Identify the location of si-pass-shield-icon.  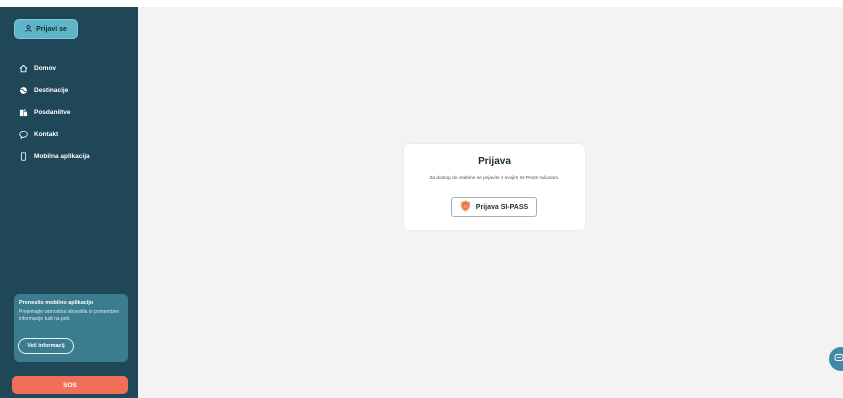
(465, 207).